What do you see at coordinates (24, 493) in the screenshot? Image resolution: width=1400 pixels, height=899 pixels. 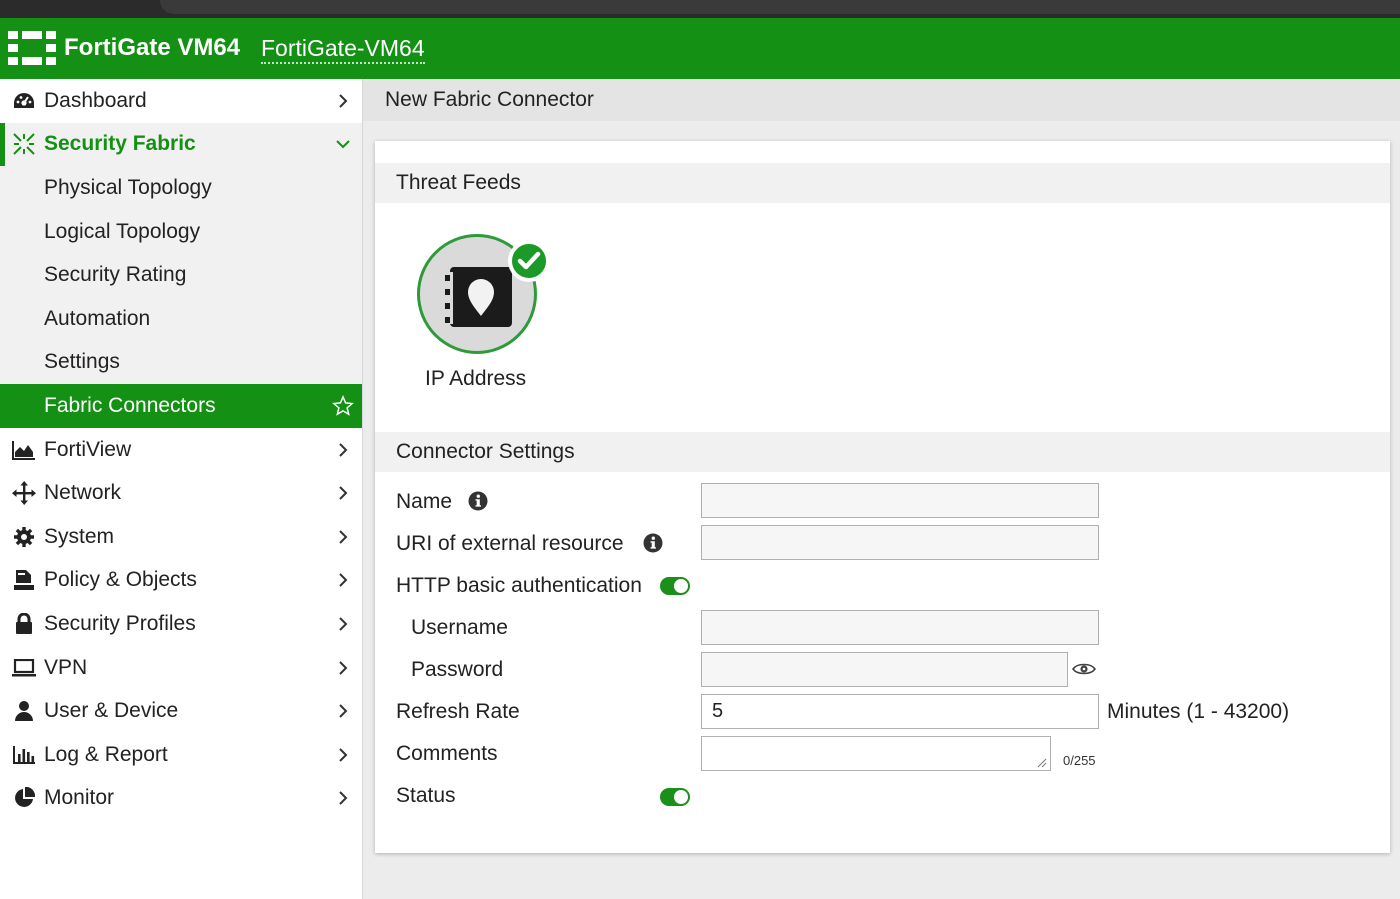 I see `arrows-move-icon` at bounding box center [24, 493].